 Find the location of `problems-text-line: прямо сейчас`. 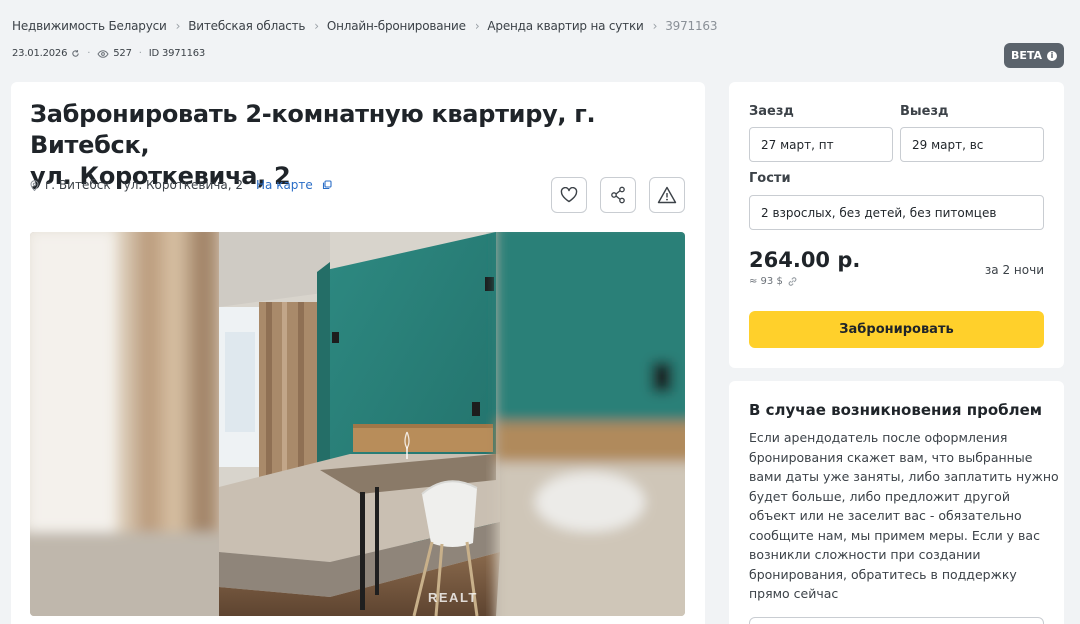

problems-text-line: прямо сейчас is located at coordinates (794, 593).